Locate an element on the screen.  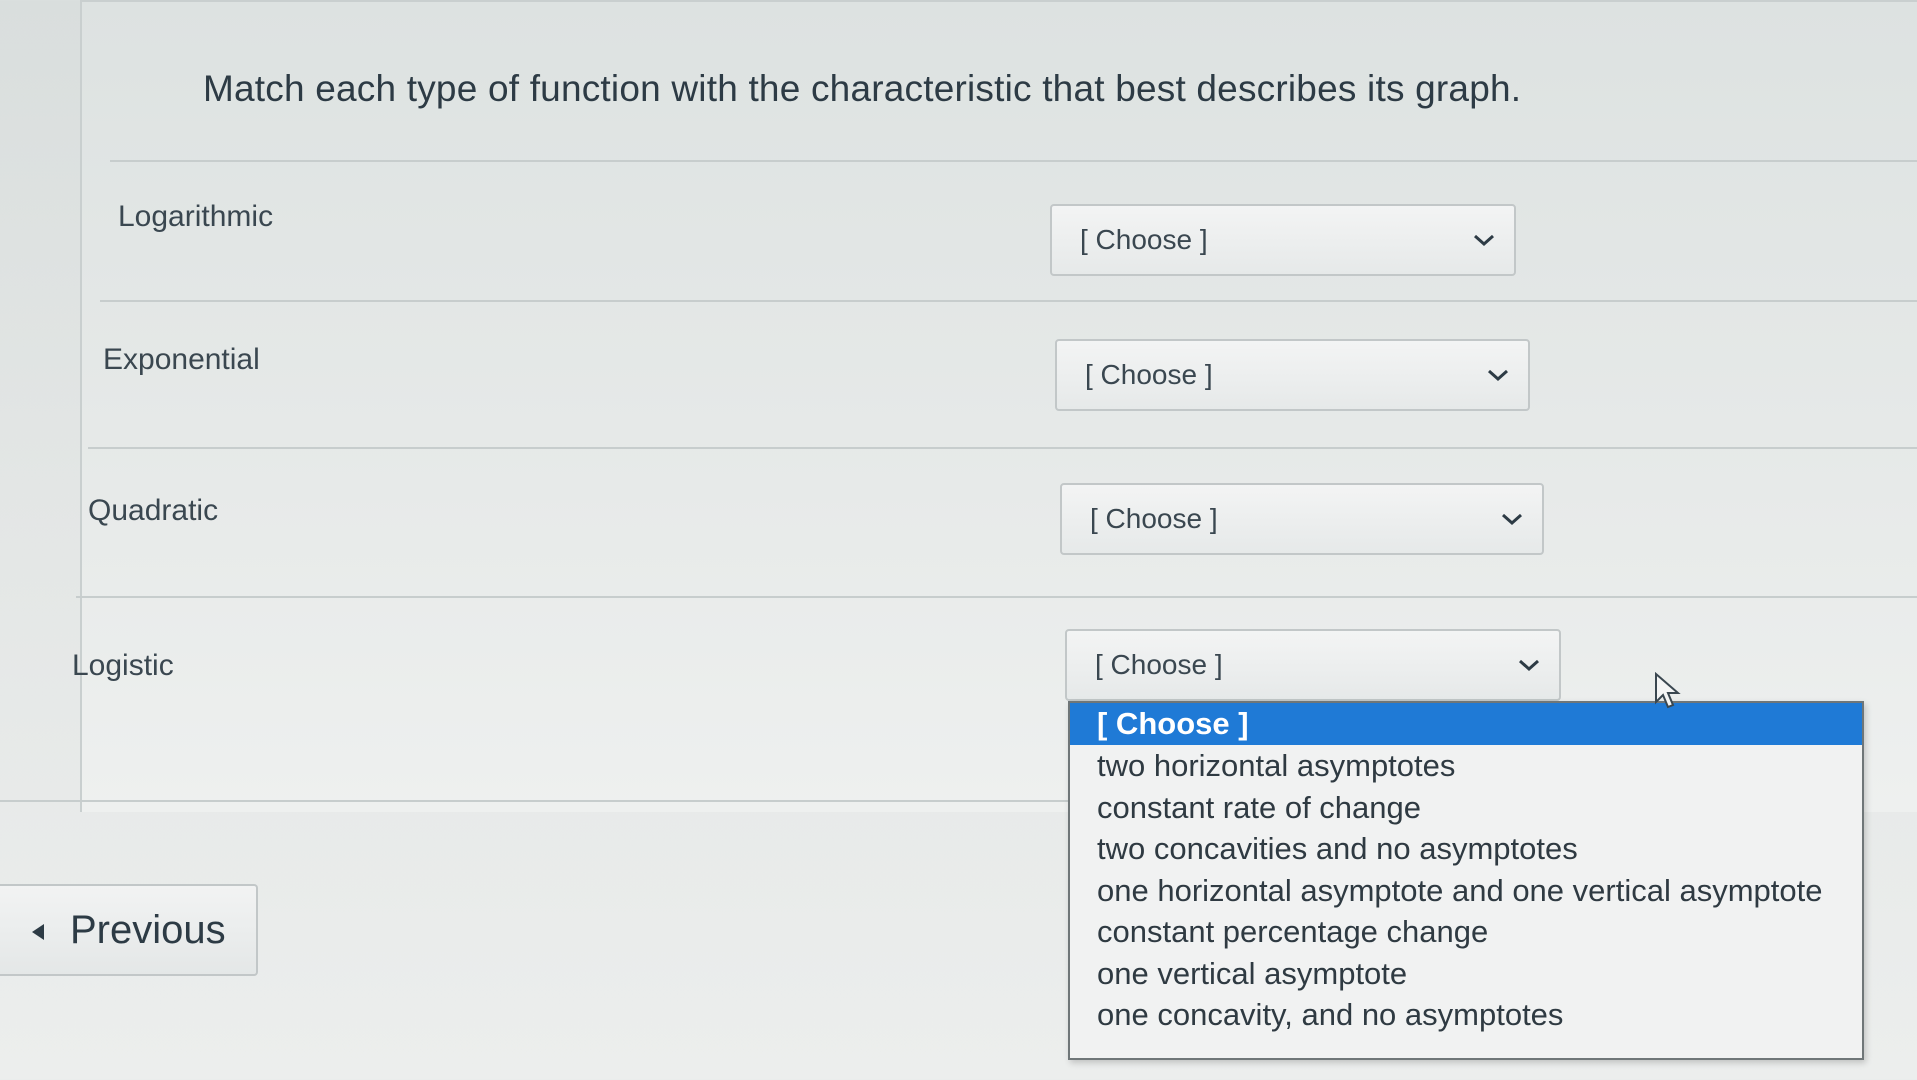
label-quadratic: Quadratic is located at coordinates (153, 510).